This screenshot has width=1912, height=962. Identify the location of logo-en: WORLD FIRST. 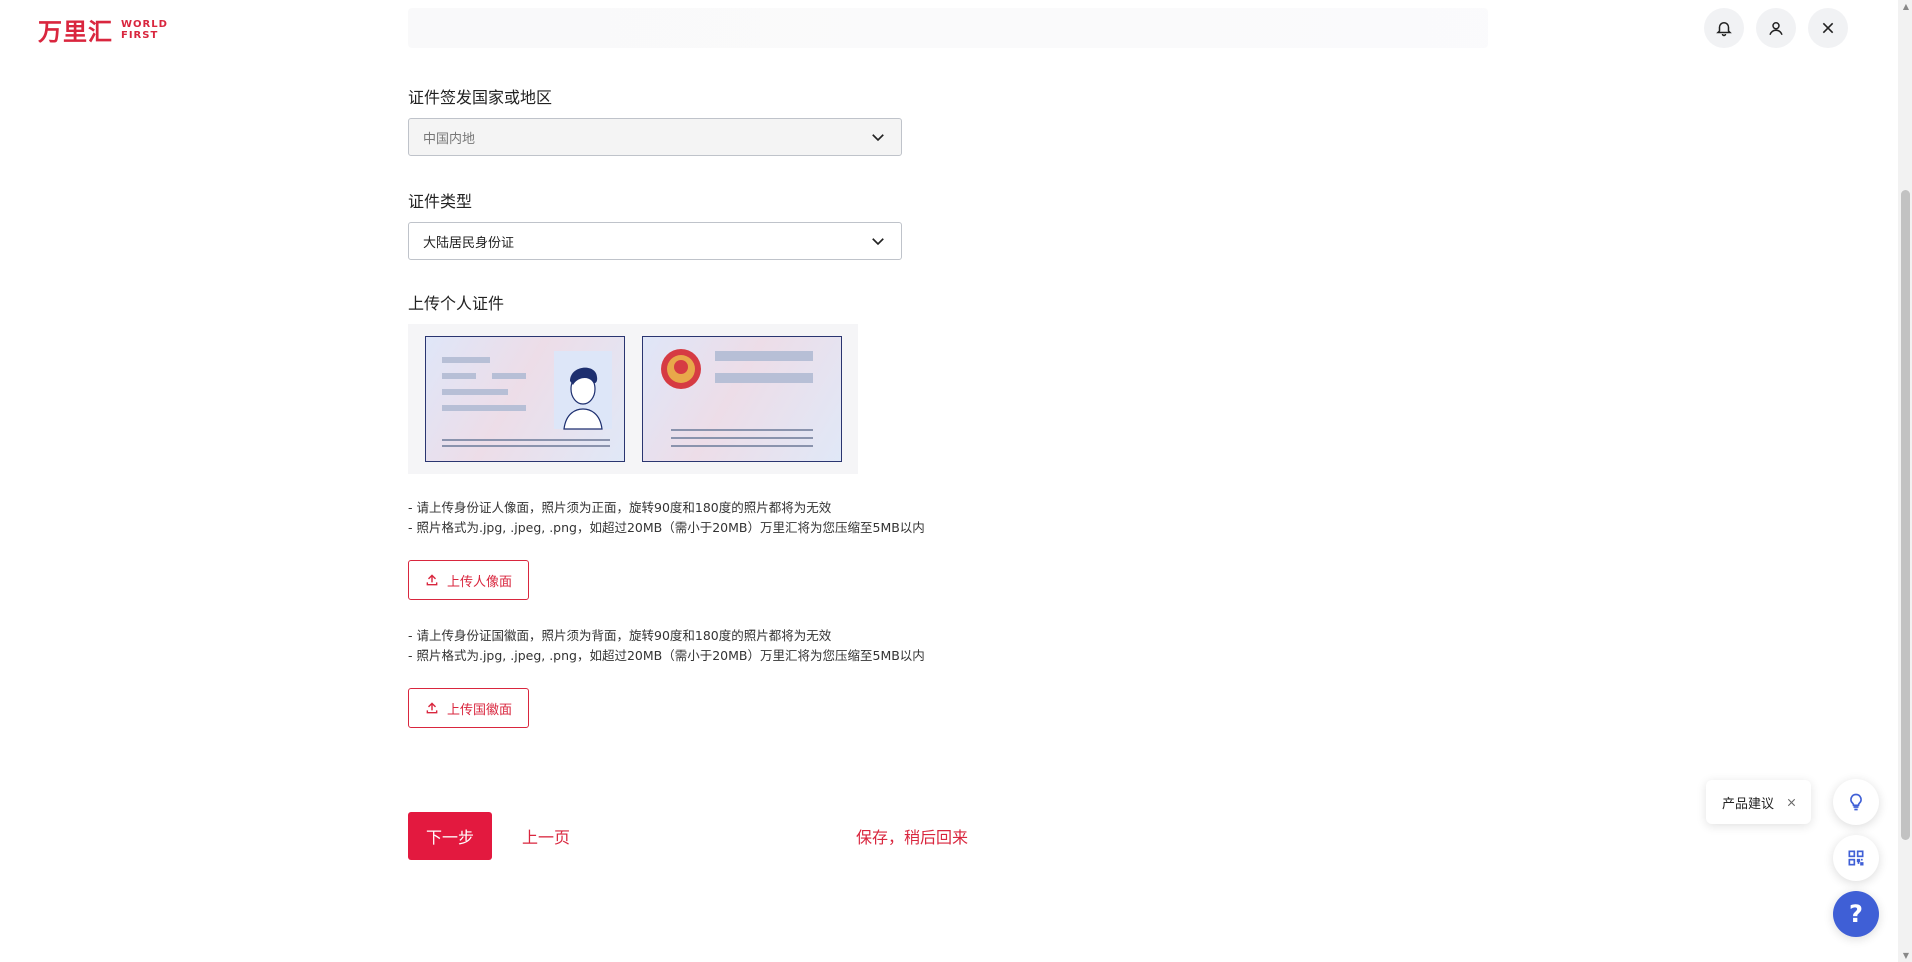
(144, 30).